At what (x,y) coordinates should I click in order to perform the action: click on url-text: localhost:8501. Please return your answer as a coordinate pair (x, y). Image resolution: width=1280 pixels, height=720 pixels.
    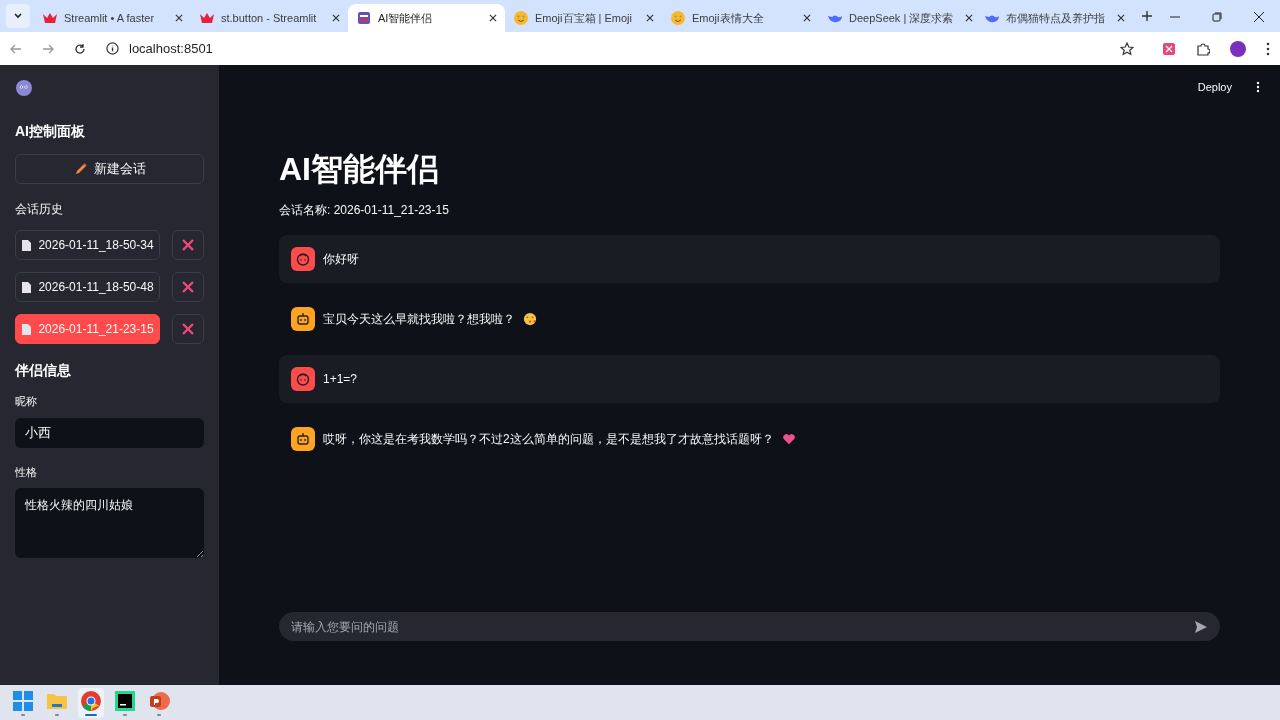
    Looking at the image, I should click on (171, 48).